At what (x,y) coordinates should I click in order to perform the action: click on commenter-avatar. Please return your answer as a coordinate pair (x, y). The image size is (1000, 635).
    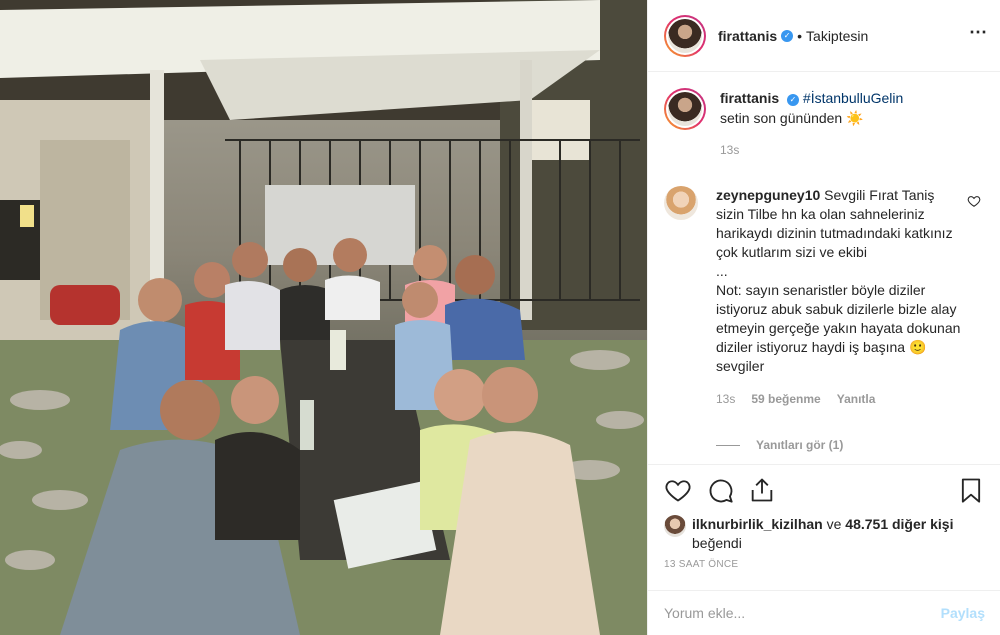
    Looking at the image, I should click on (681, 203).